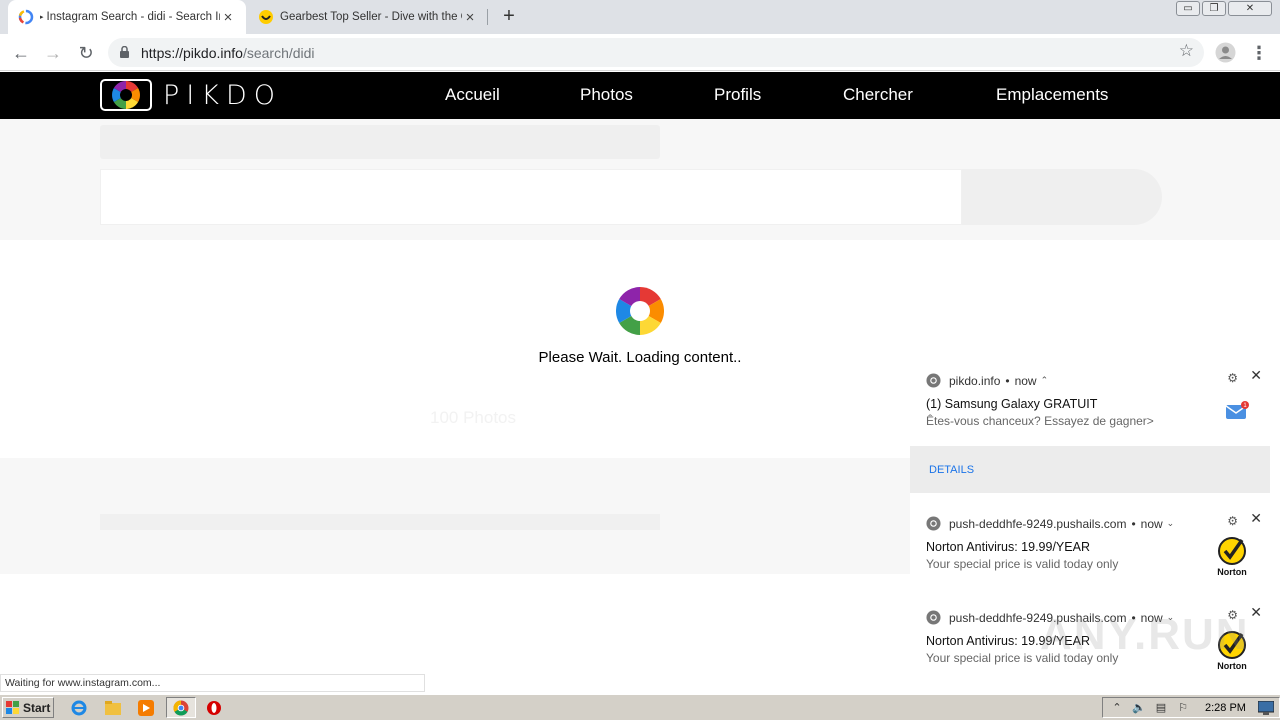 The image size is (1280, 720). What do you see at coordinates (1265, 707) in the screenshot?
I see `show-desktop-icon` at bounding box center [1265, 707].